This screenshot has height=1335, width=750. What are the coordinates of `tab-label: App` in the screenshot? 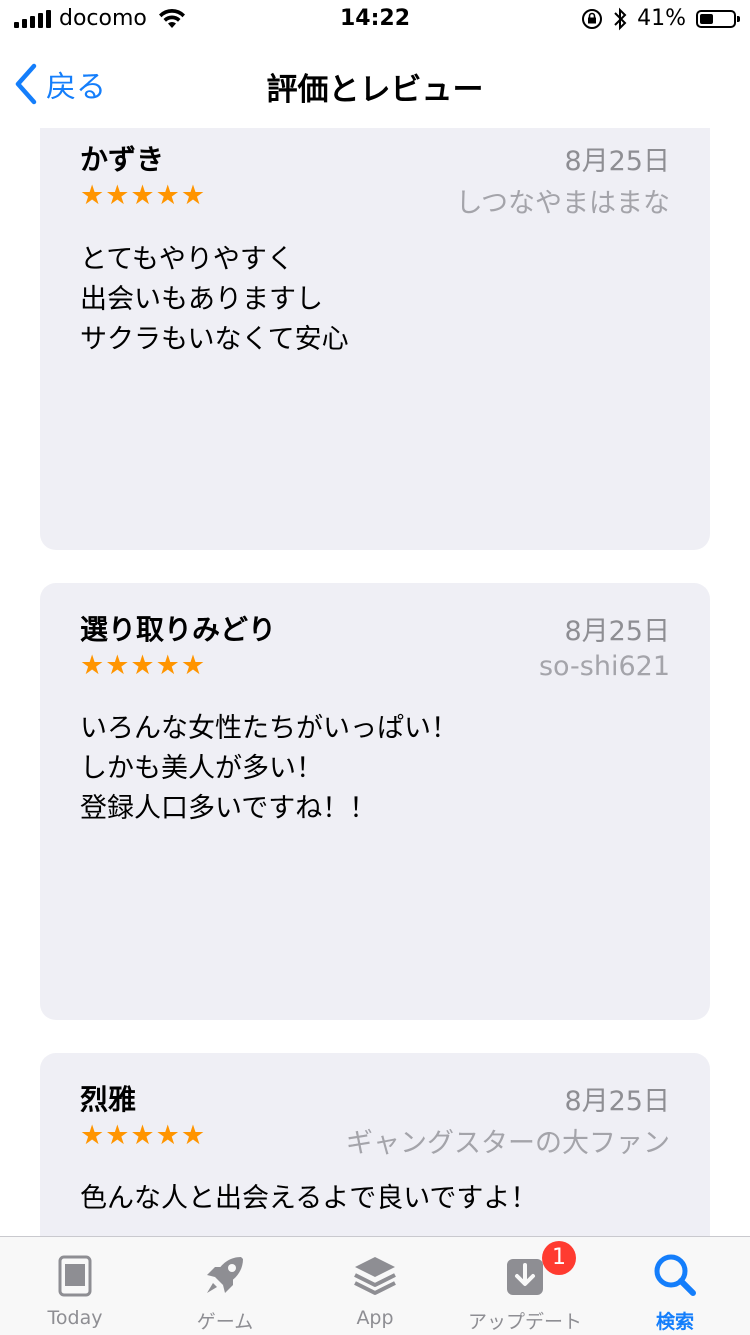 It's located at (375, 1318).